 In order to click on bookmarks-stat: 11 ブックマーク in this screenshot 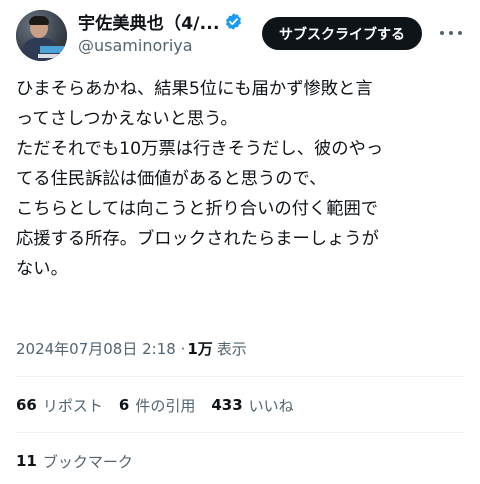, I will do `click(74, 461)`.